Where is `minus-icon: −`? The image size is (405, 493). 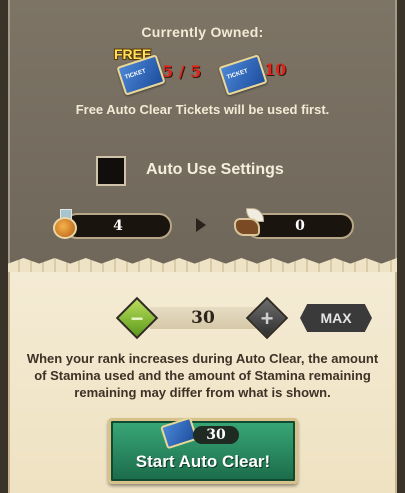
minus-icon: − is located at coordinates (137, 318).